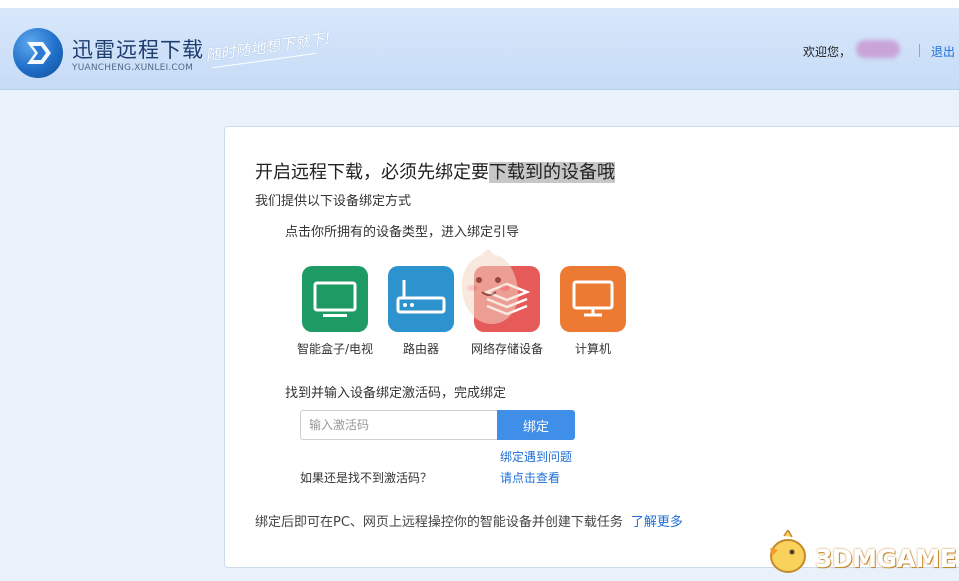 The width and height of the screenshot is (959, 581). What do you see at coordinates (489, 289) in the screenshot?
I see `mascot-watermark-icon` at bounding box center [489, 289].